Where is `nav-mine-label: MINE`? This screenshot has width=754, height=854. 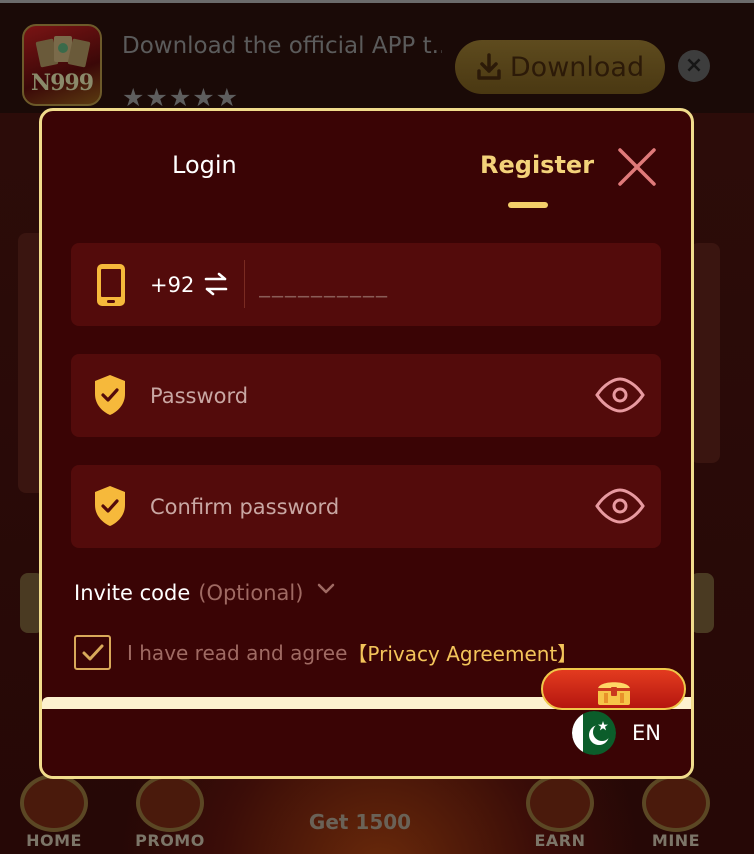 nav-mine-label: MINE is located at coordinates (676, 840).